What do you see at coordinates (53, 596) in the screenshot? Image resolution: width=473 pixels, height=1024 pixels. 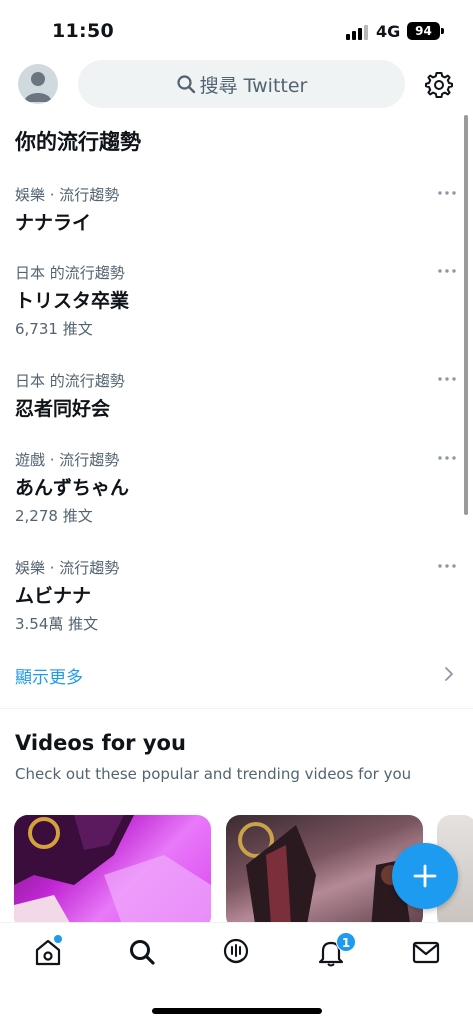 I see `trend-name: ムビナナ` at bounding box center [53, 596].